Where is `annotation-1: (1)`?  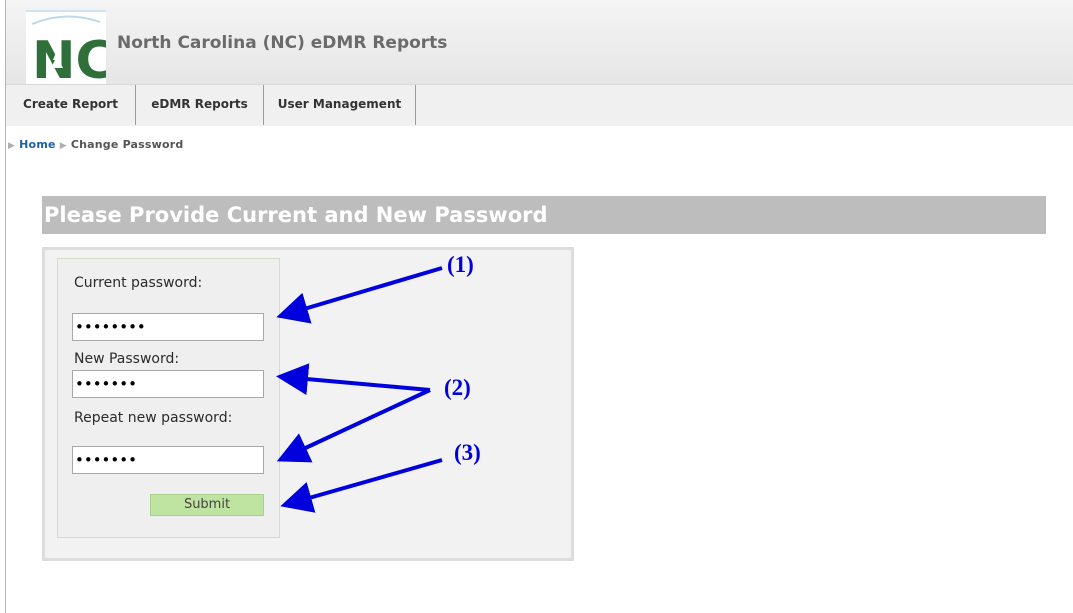 annotation-1: (1) is located at coordinates (460, 264).